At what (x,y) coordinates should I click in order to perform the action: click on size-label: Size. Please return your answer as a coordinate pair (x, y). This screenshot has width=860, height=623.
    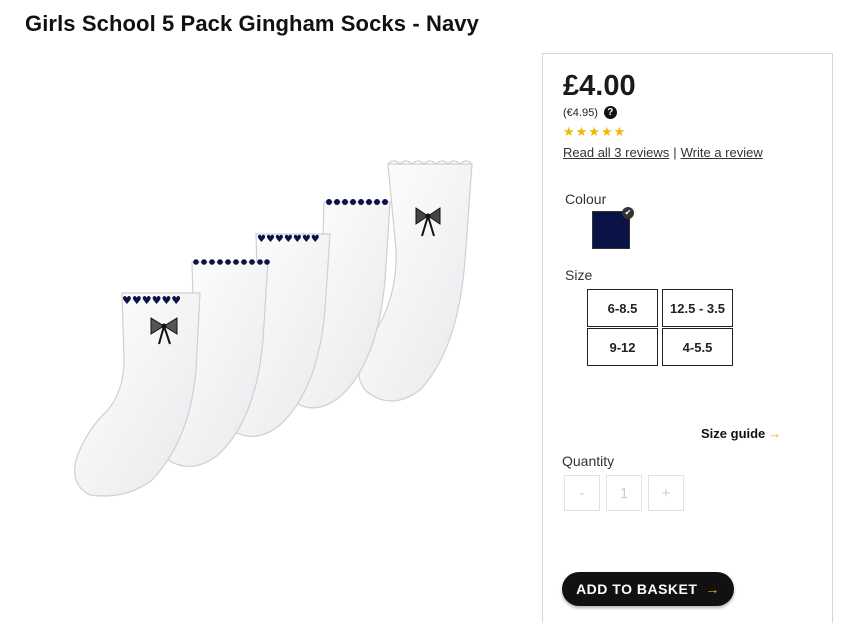
    Looking at the image, I should click on (579, 275).